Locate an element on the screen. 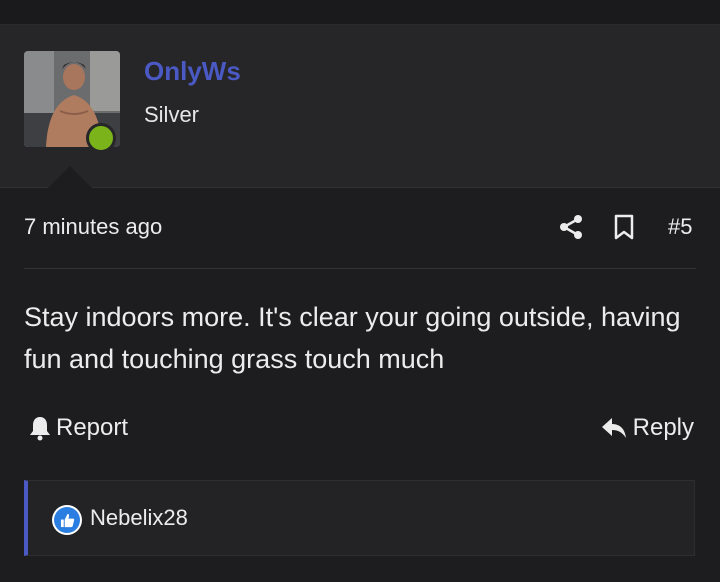  reply-button: Reply is located at coordinates (647, 428).